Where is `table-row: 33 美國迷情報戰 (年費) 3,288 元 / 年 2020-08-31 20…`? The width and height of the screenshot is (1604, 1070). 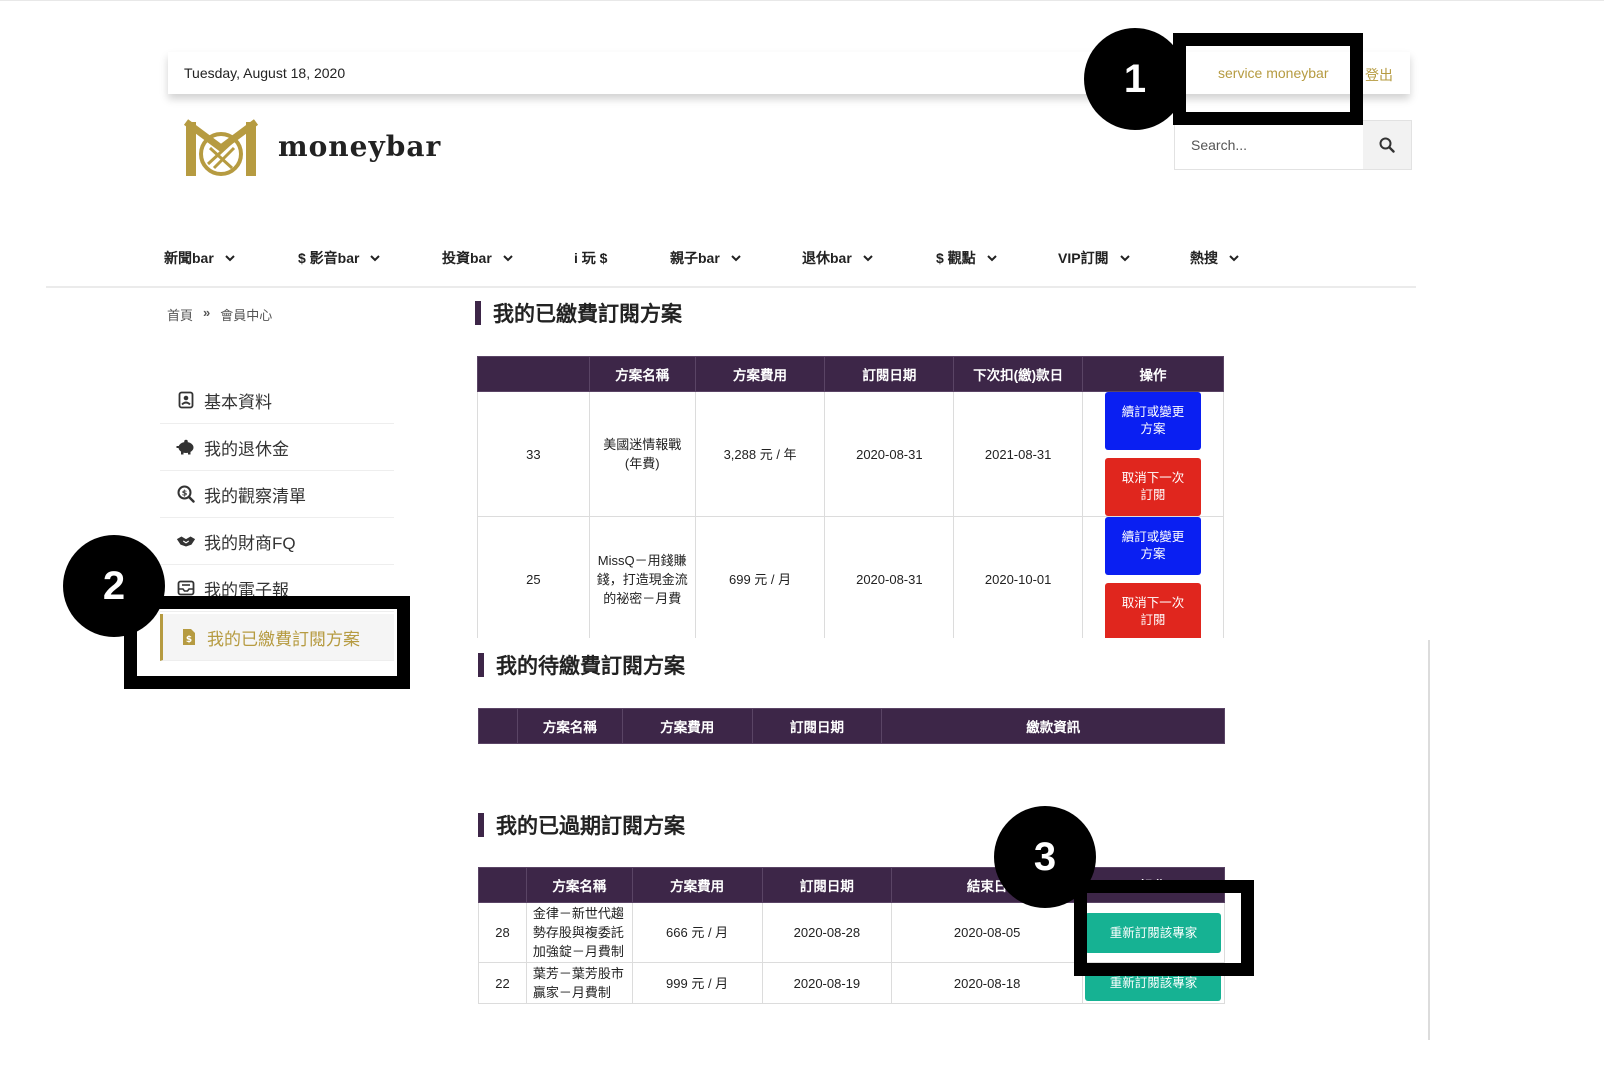
table-row: 33 美國迷情報戰 (年費) 3,288 元 / 年 2020-08-31 20… is located at coordinates (850, 454).